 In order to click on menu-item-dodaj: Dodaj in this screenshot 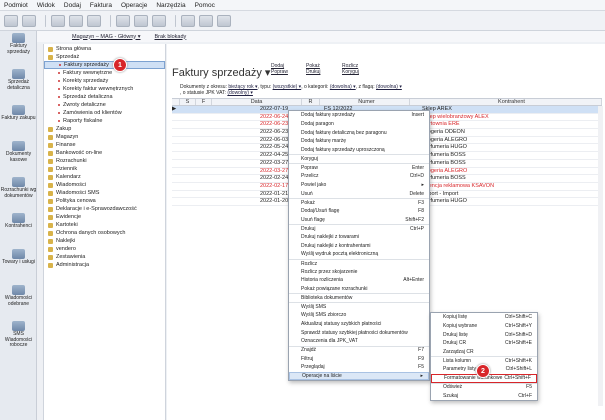, I will do `click(72, 5)`.